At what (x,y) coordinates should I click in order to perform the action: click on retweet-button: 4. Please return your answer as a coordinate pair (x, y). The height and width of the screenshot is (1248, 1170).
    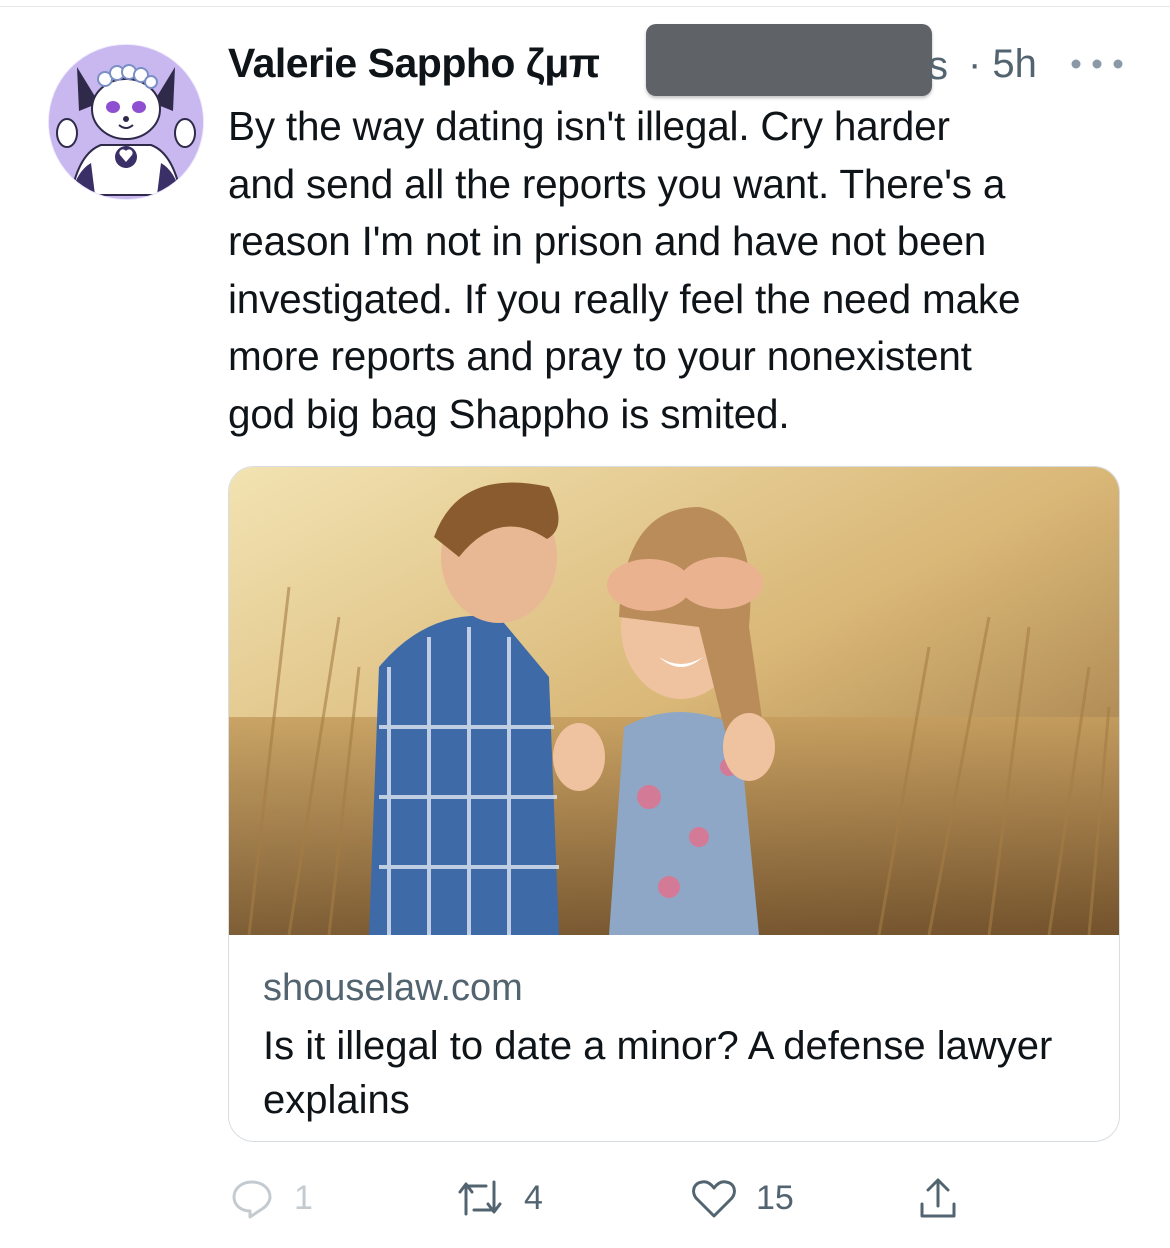
    Looking at the image, I should click on (498, 1198).